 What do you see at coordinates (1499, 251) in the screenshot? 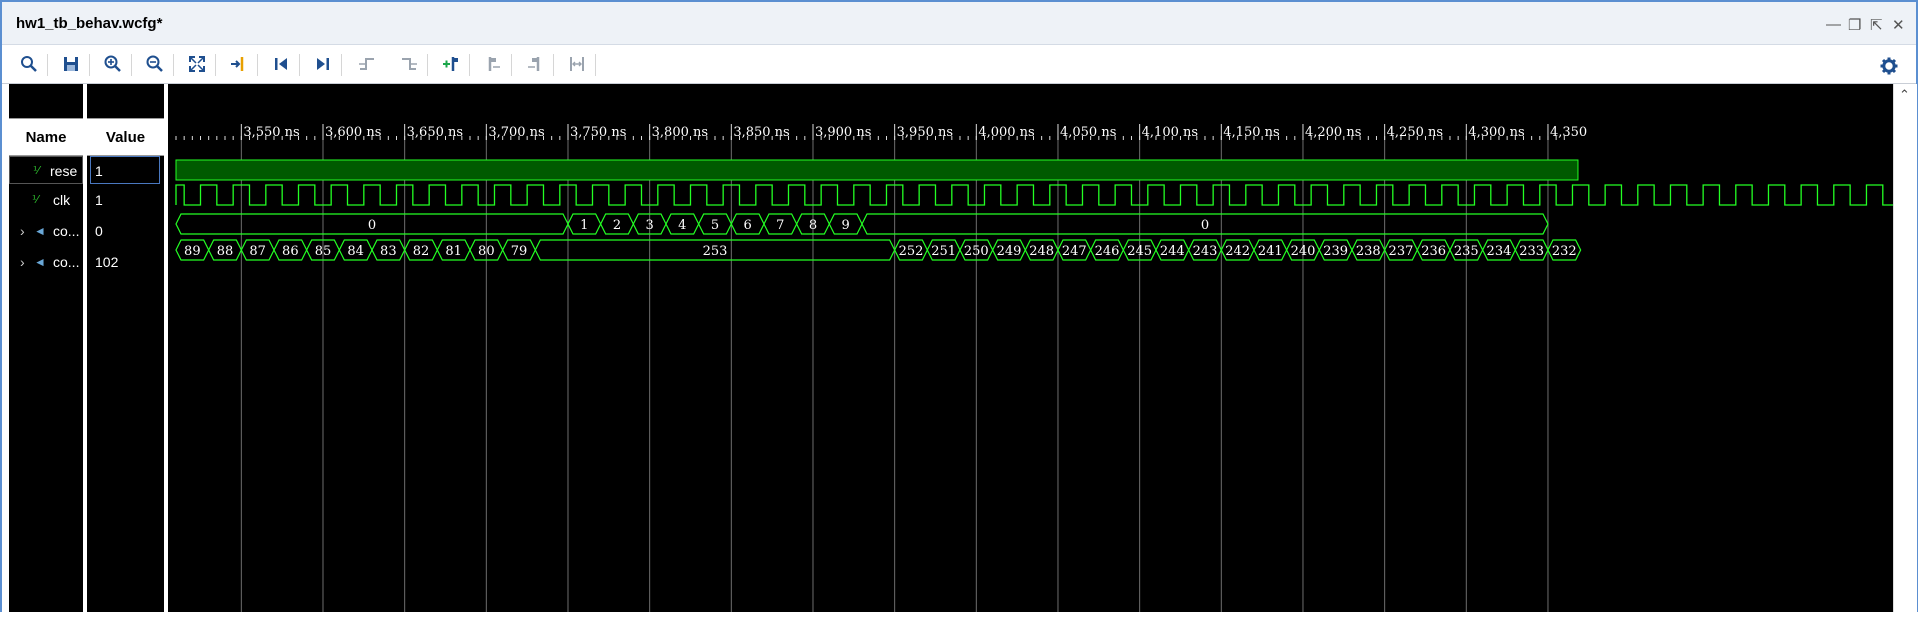
I see `count-down-bus-value-label: 234` at bounding box center [1499, 251].